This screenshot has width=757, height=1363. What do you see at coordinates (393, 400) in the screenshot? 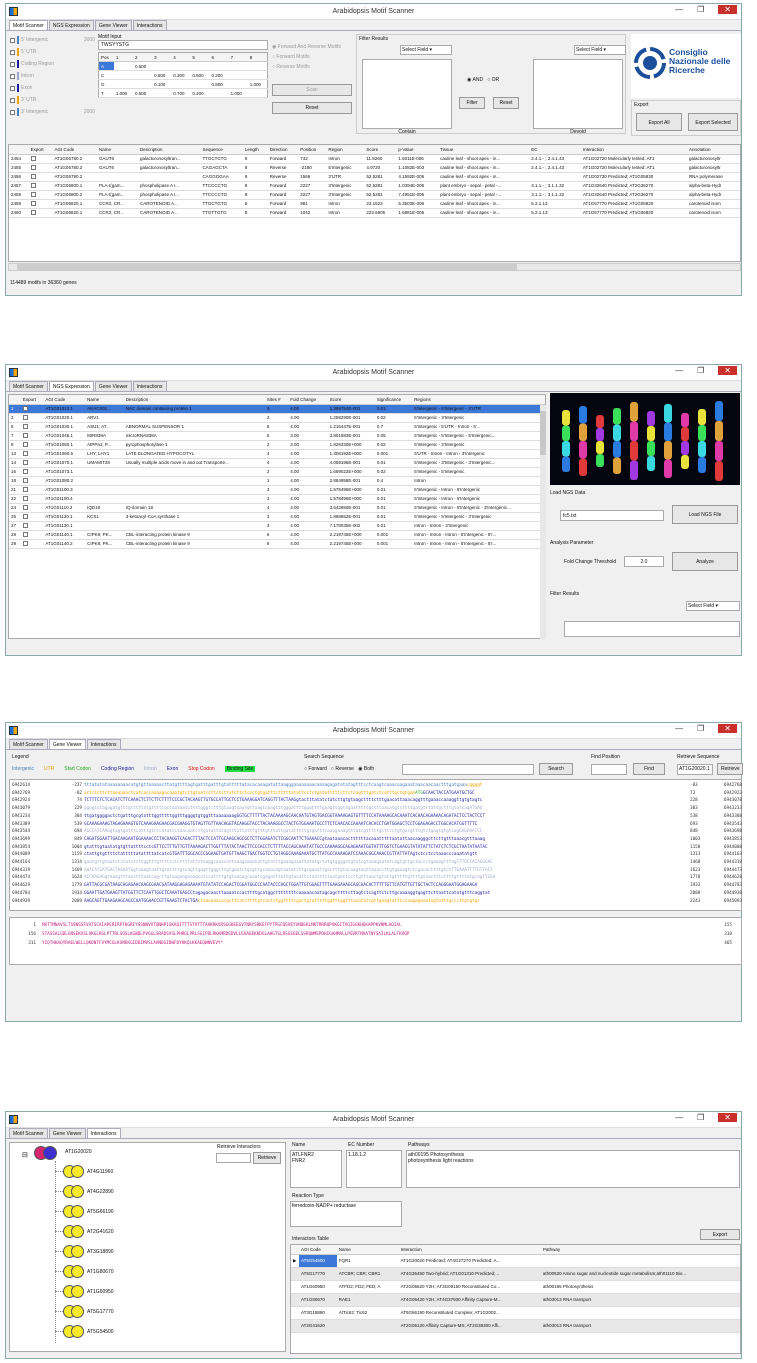
I see `column-header: Significance` at bounding box center [393, 400].